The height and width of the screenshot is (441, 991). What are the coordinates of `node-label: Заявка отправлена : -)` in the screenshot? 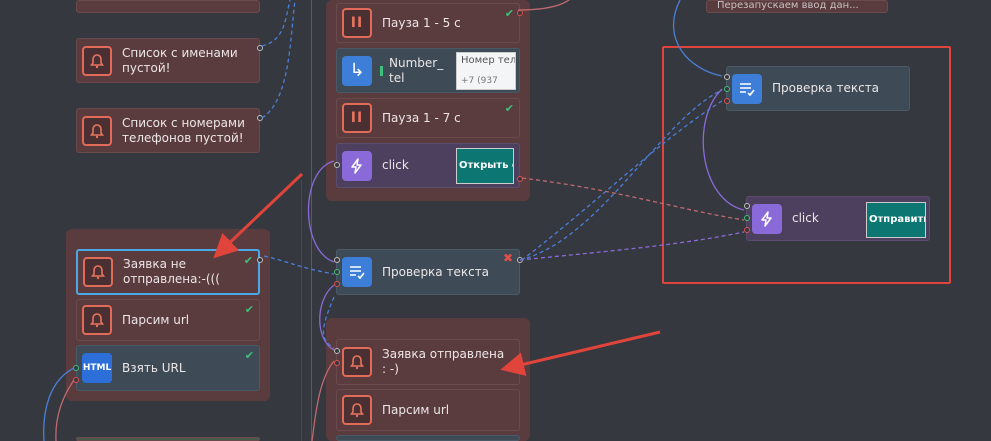 It's located at (443, 361).